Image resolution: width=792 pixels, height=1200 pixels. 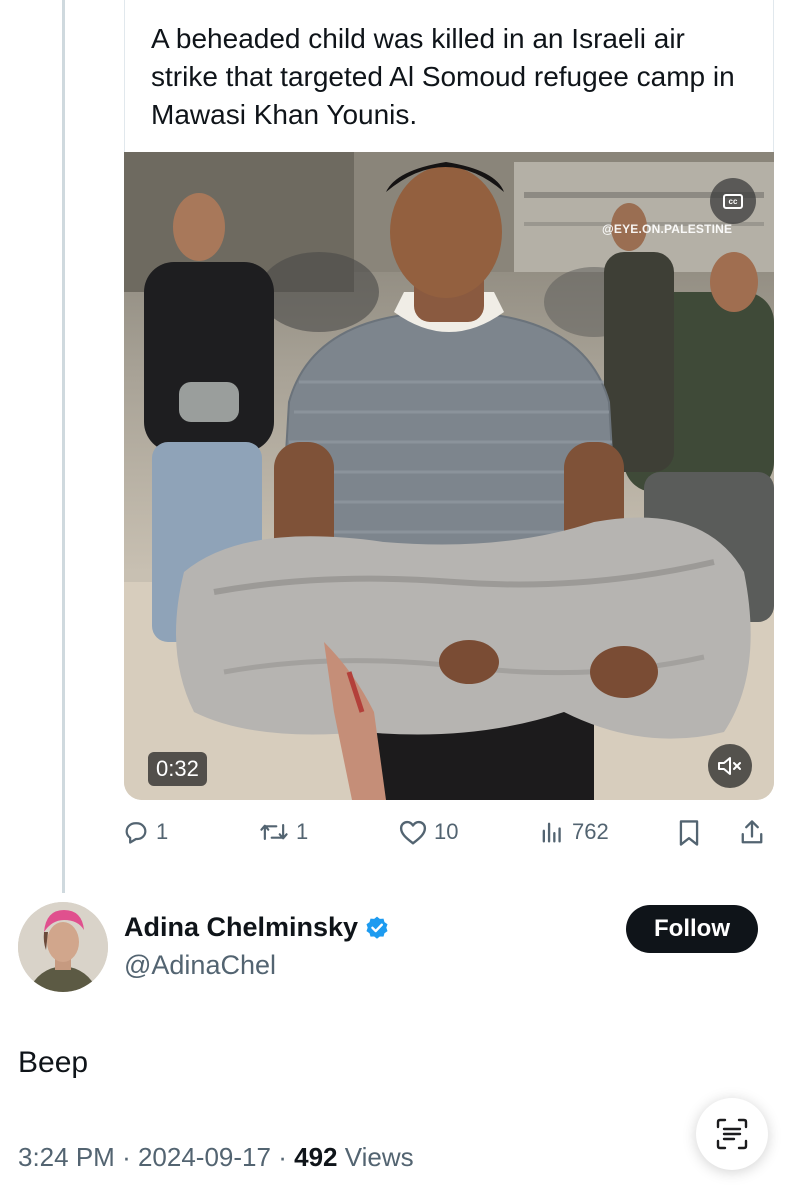 What do you see at coordinates (316, 1157) in the screenshot?
I see `tweet-views-count: 492` at bounding box center [316, 1157].